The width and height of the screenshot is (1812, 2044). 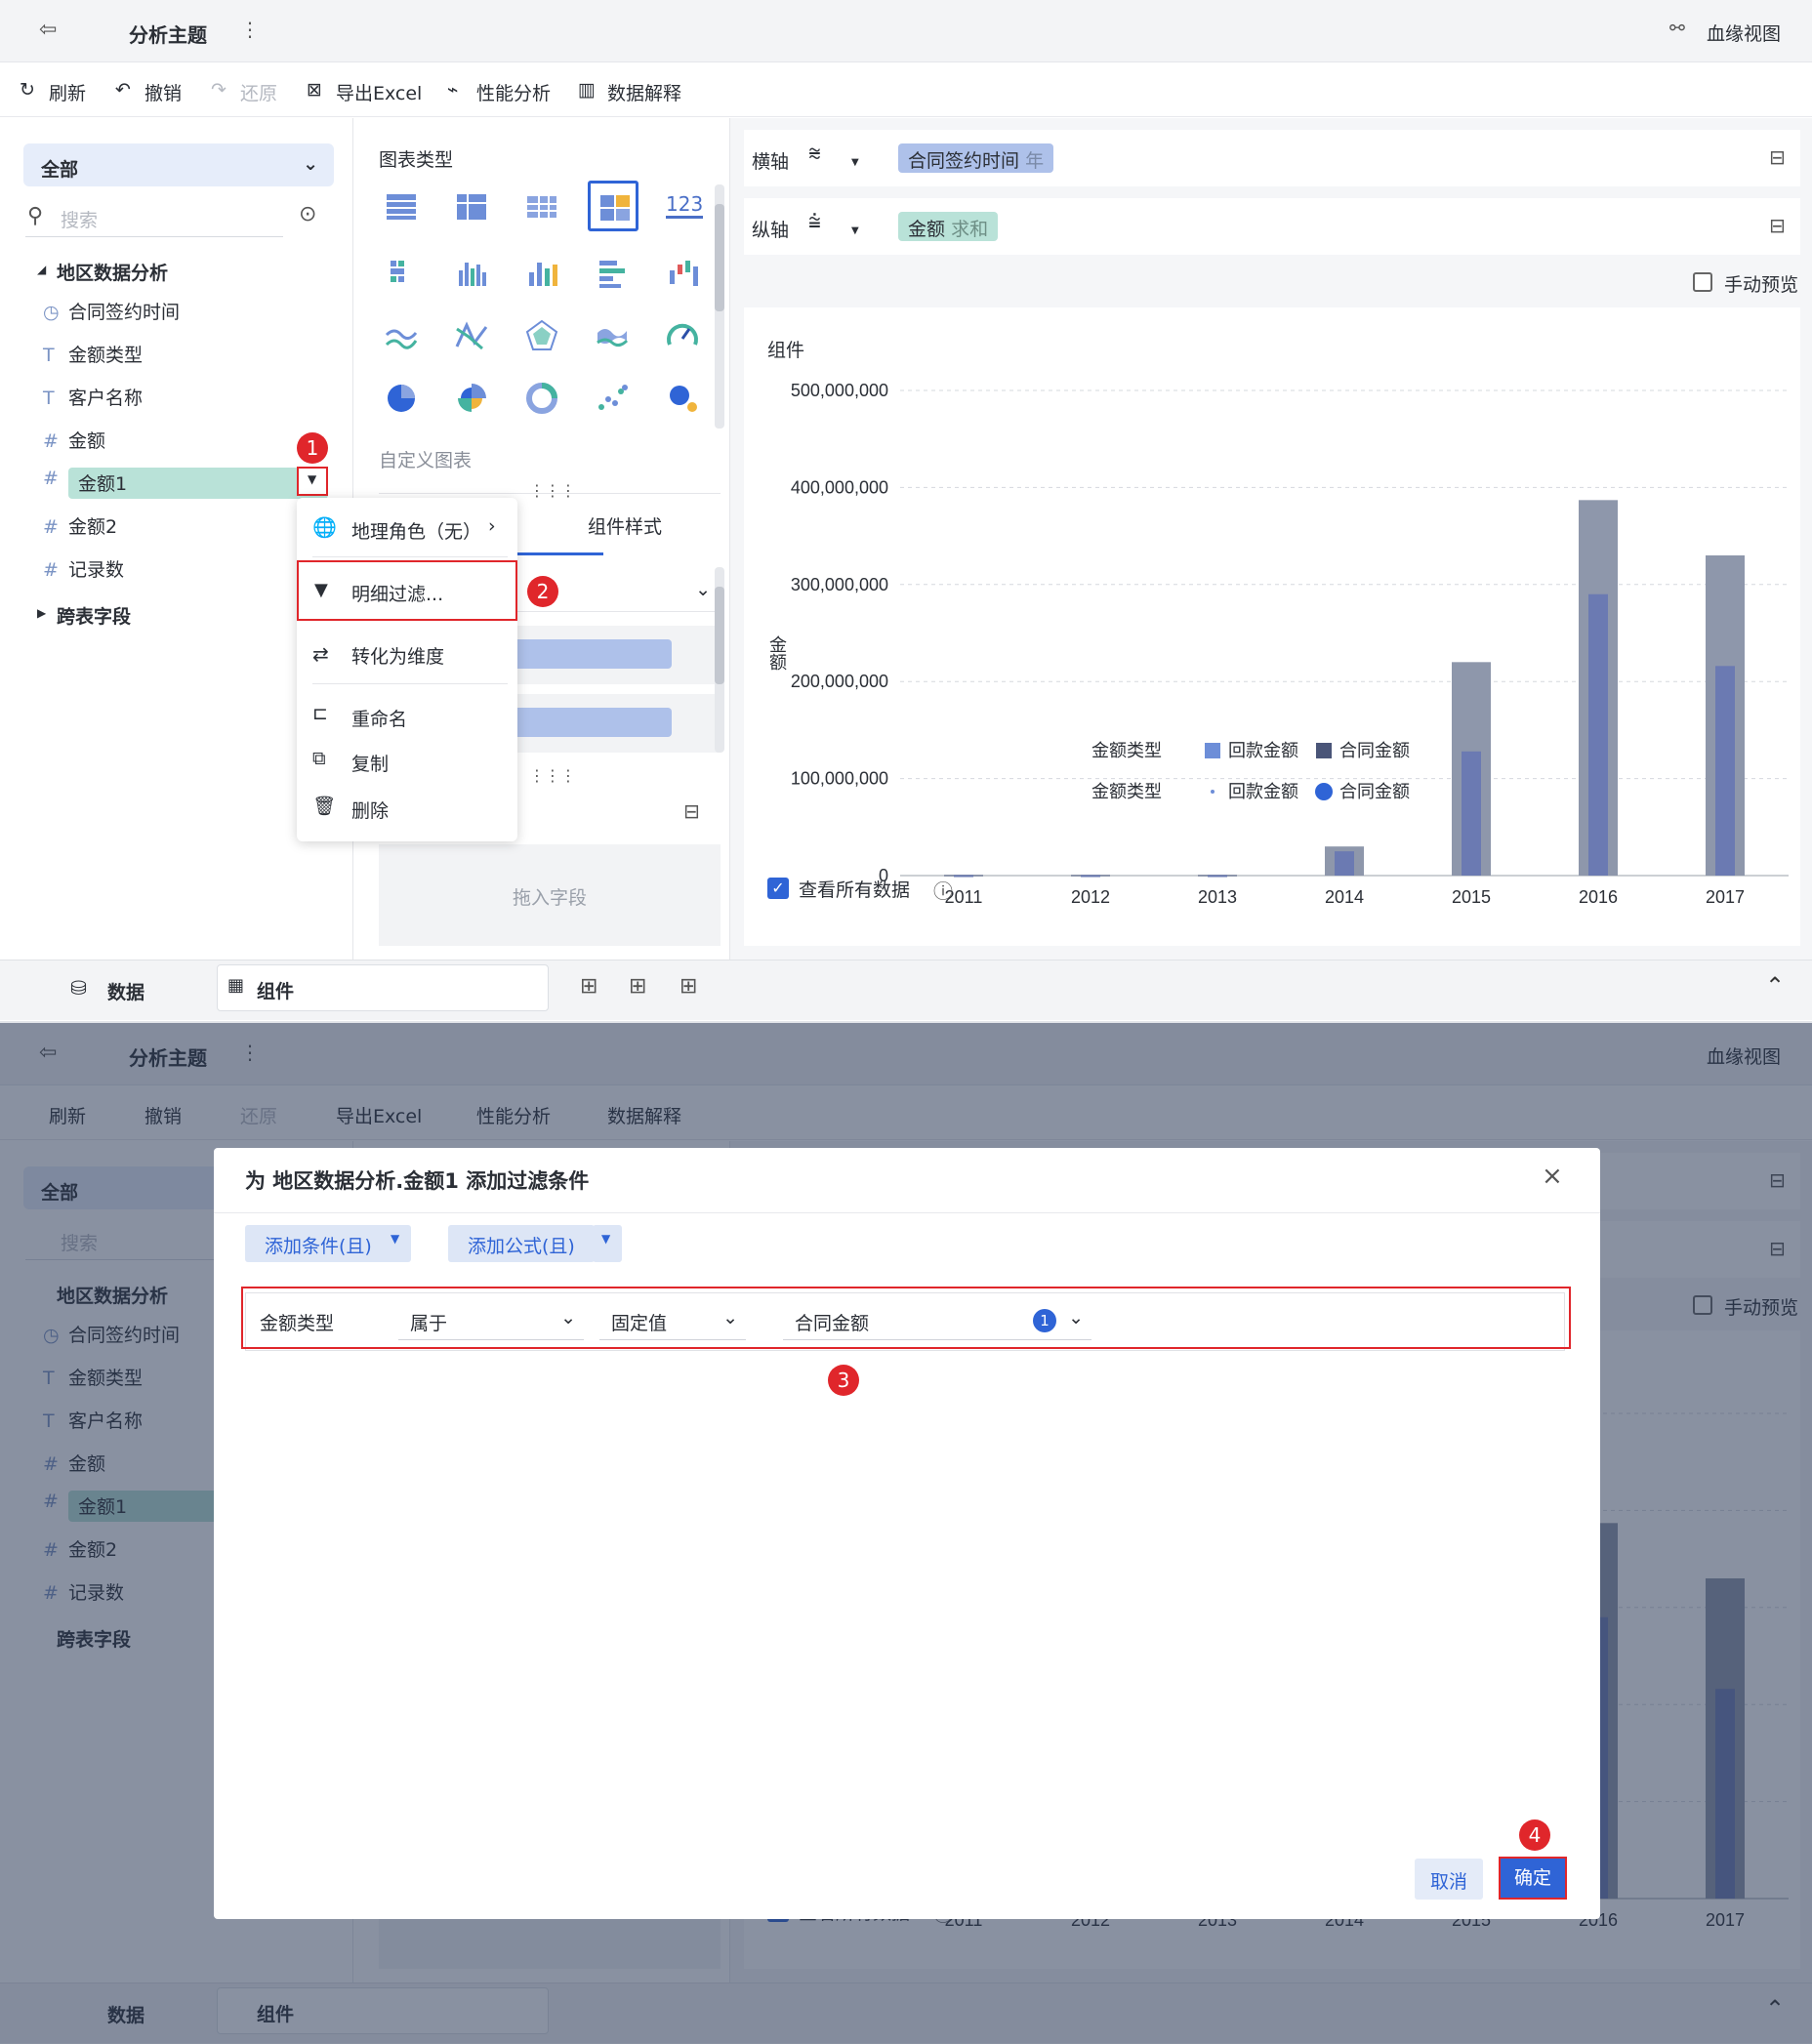 What do you see at coordinates (703, 589) in the screenshot?
I see `chevron-down-icon: ⌄` at bounding box center [703, 589].